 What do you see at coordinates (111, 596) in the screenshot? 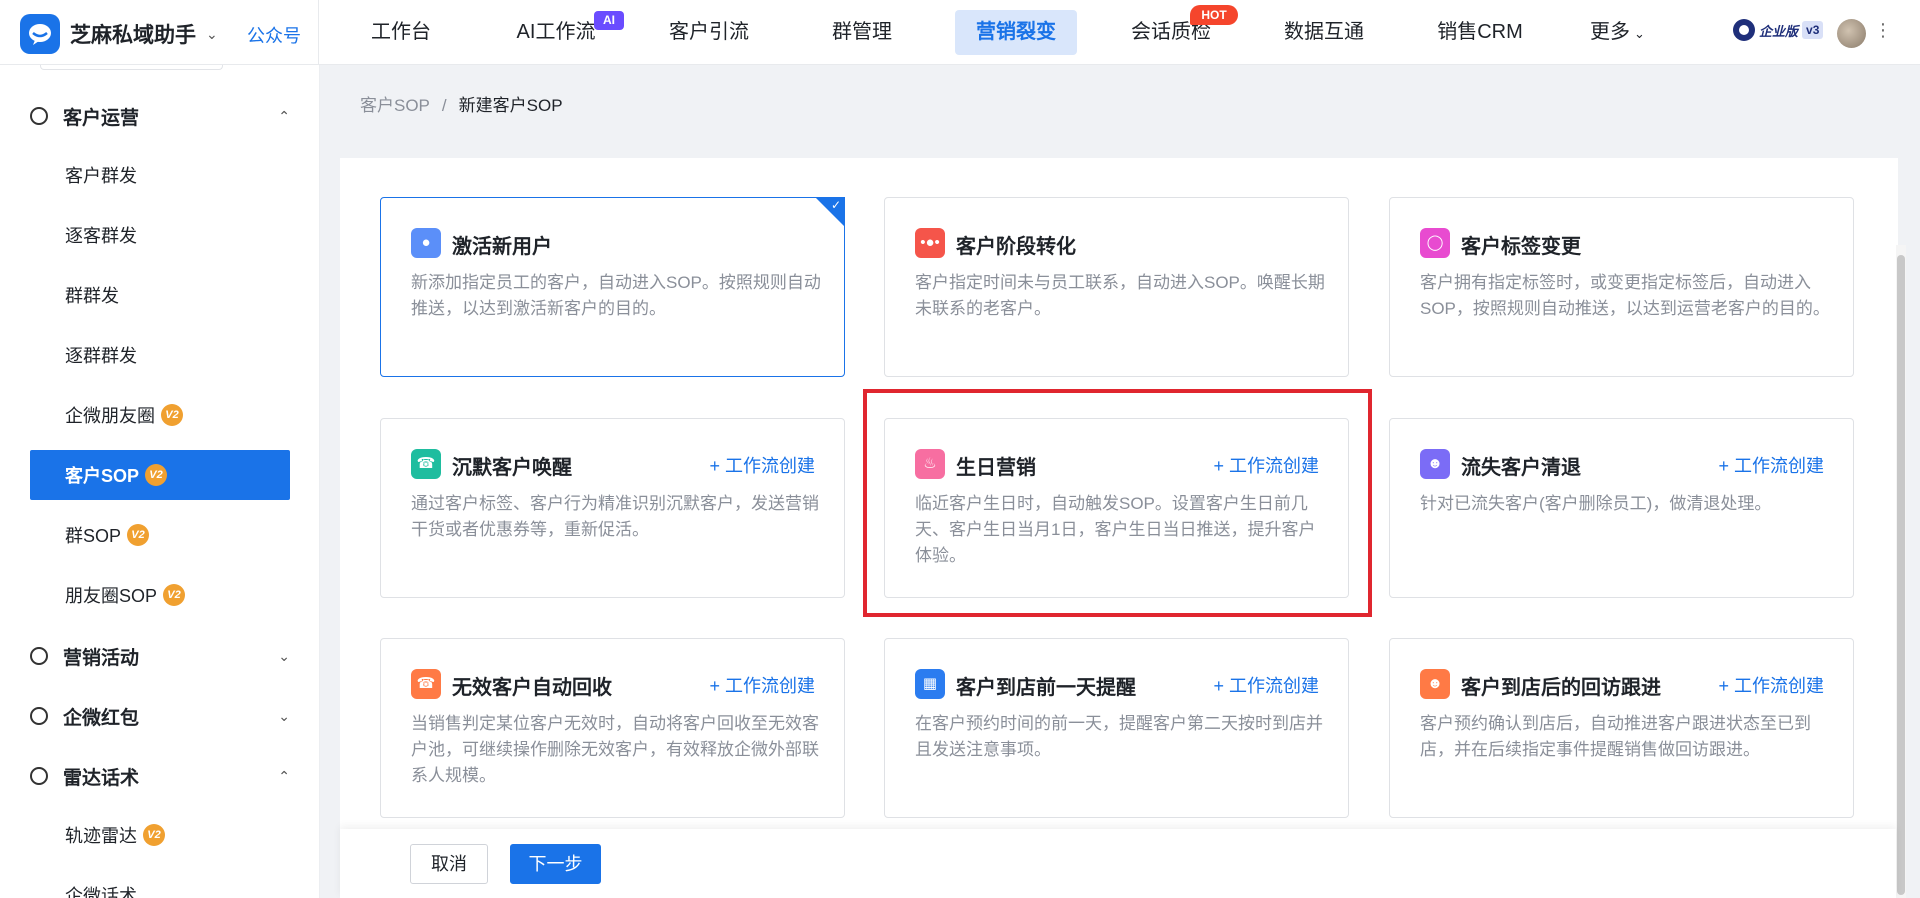
I see `sidebar-item-label: 朋友圈SOP` at bounding box center [111, 596].